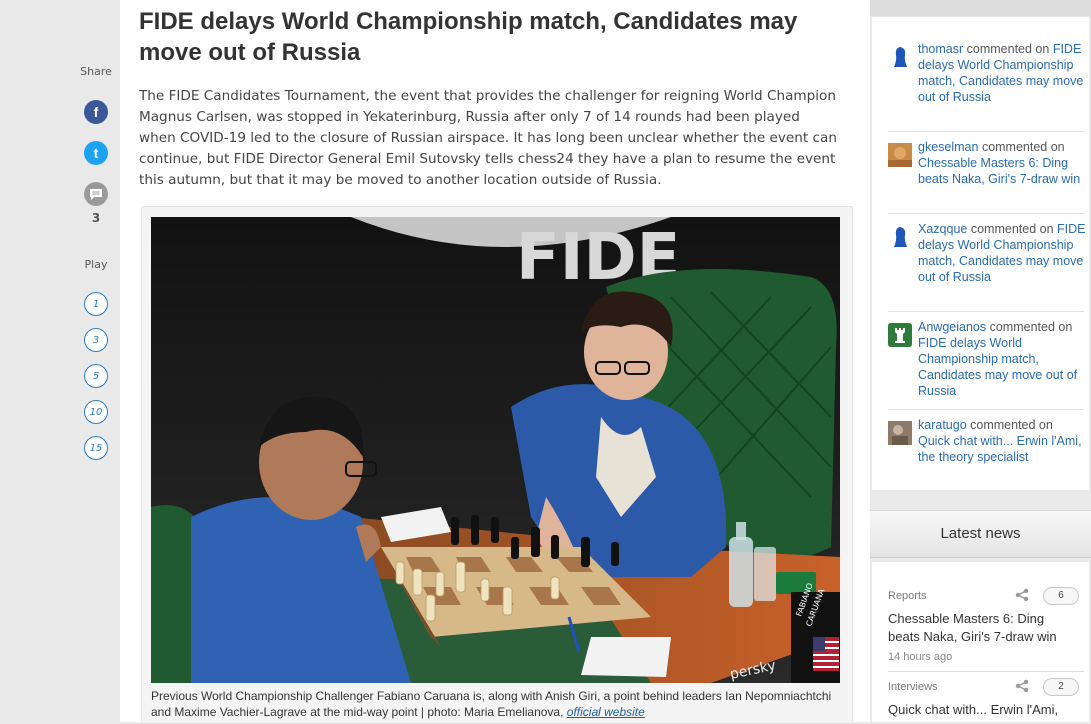  I want to click on twitter-icon: t, so click(96, 153).